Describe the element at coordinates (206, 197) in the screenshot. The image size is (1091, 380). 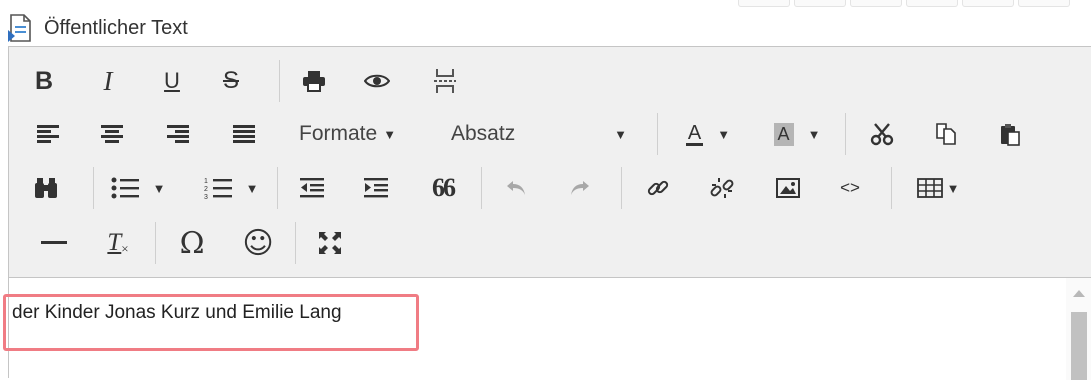
I see `svg-text: 3` at that location.